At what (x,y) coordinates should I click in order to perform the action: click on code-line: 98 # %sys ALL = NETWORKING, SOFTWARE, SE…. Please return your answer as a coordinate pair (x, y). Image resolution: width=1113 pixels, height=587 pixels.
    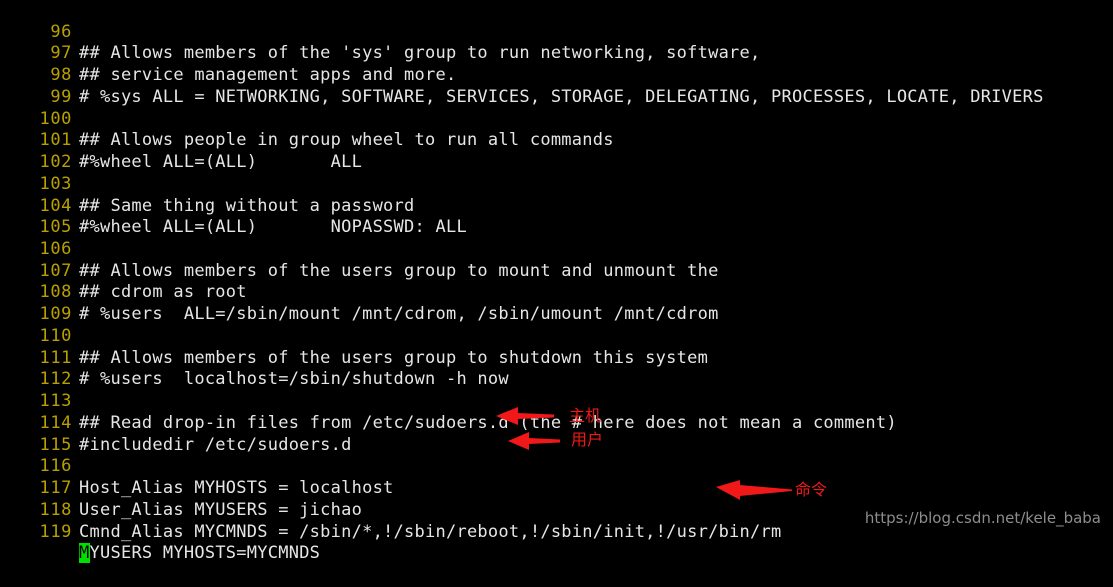
    Looking at the image, I should click on (556, 75).